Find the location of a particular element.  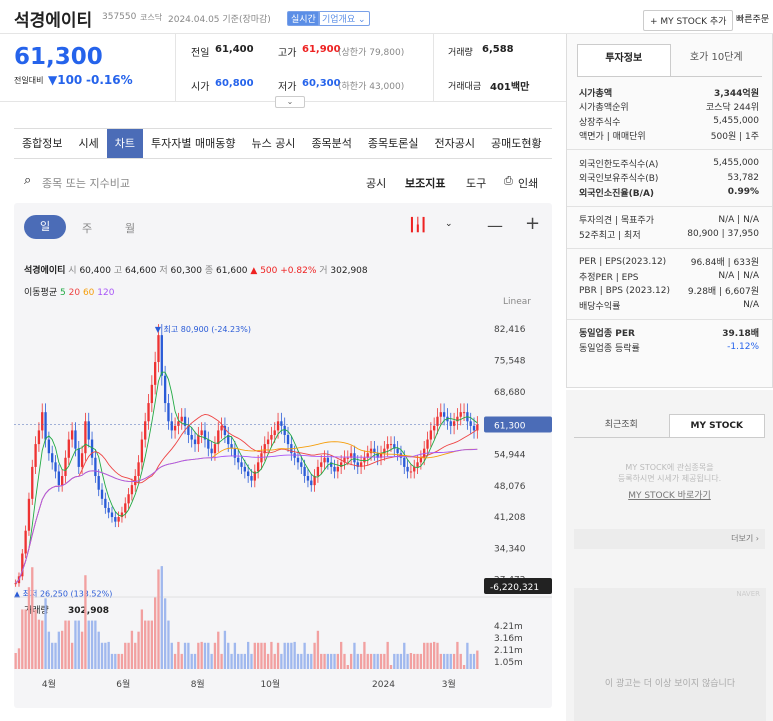

chg-value: ▲ 500 is located at coordinates (264, 271).